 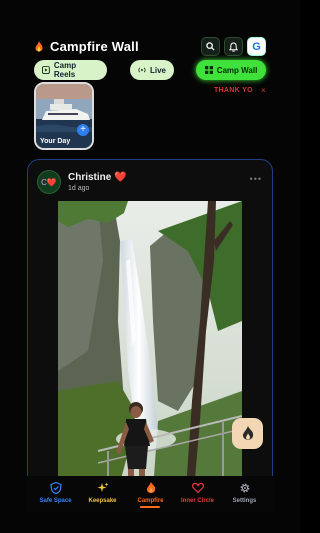 I want to click on grid-icon, so click(x=208, y=70).